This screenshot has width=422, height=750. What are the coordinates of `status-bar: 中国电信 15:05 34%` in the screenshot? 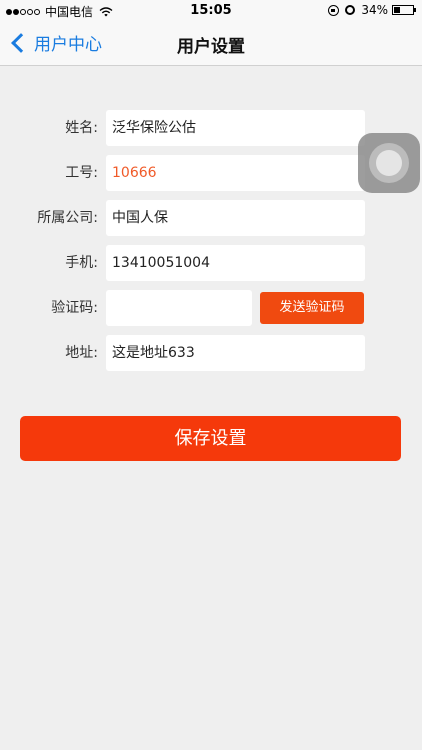 It's located at (211, 11).